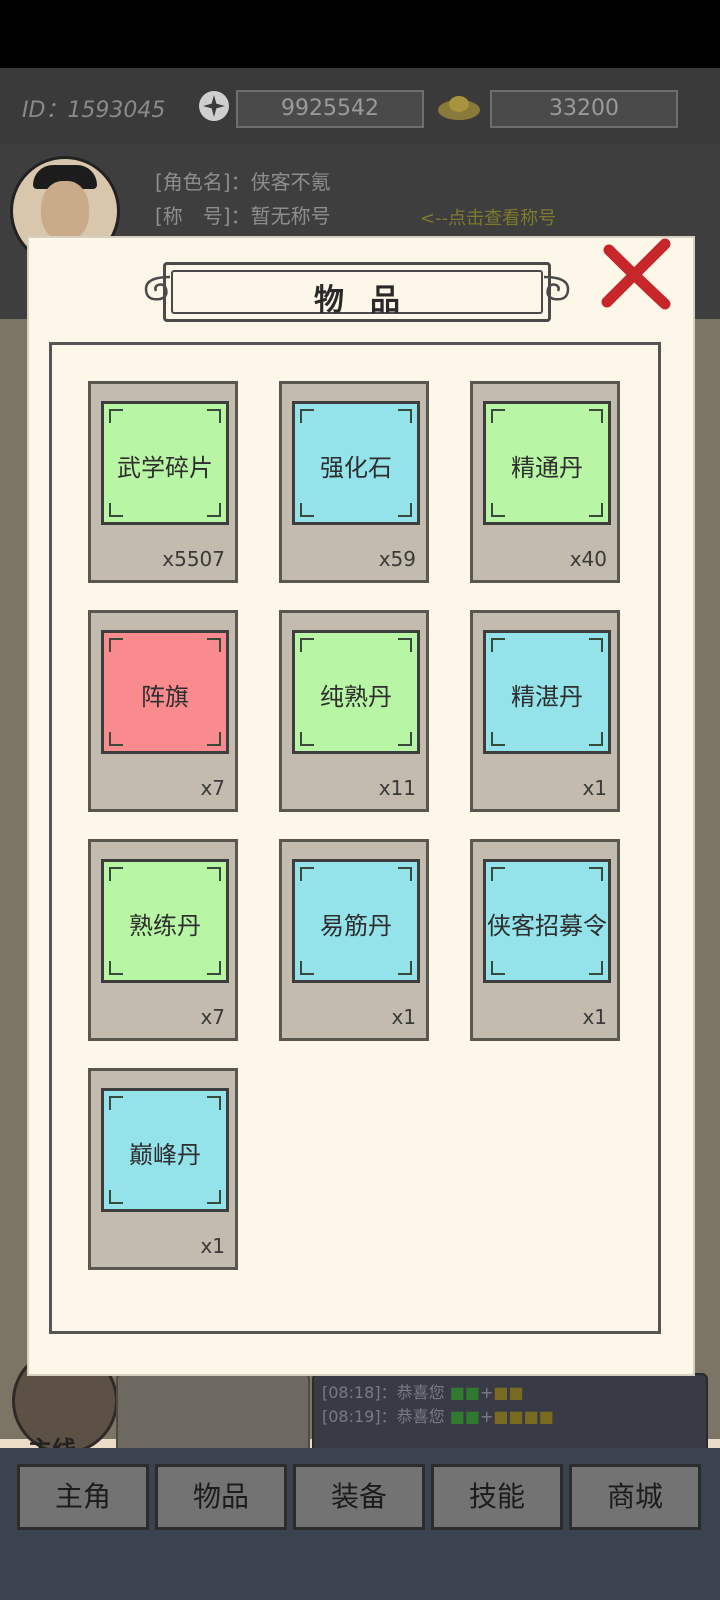 This screenshot has width=720, height=1600. I want to click on chat-line: [08:18]：恭喜您 ■■+■■, so click(423, 1392).